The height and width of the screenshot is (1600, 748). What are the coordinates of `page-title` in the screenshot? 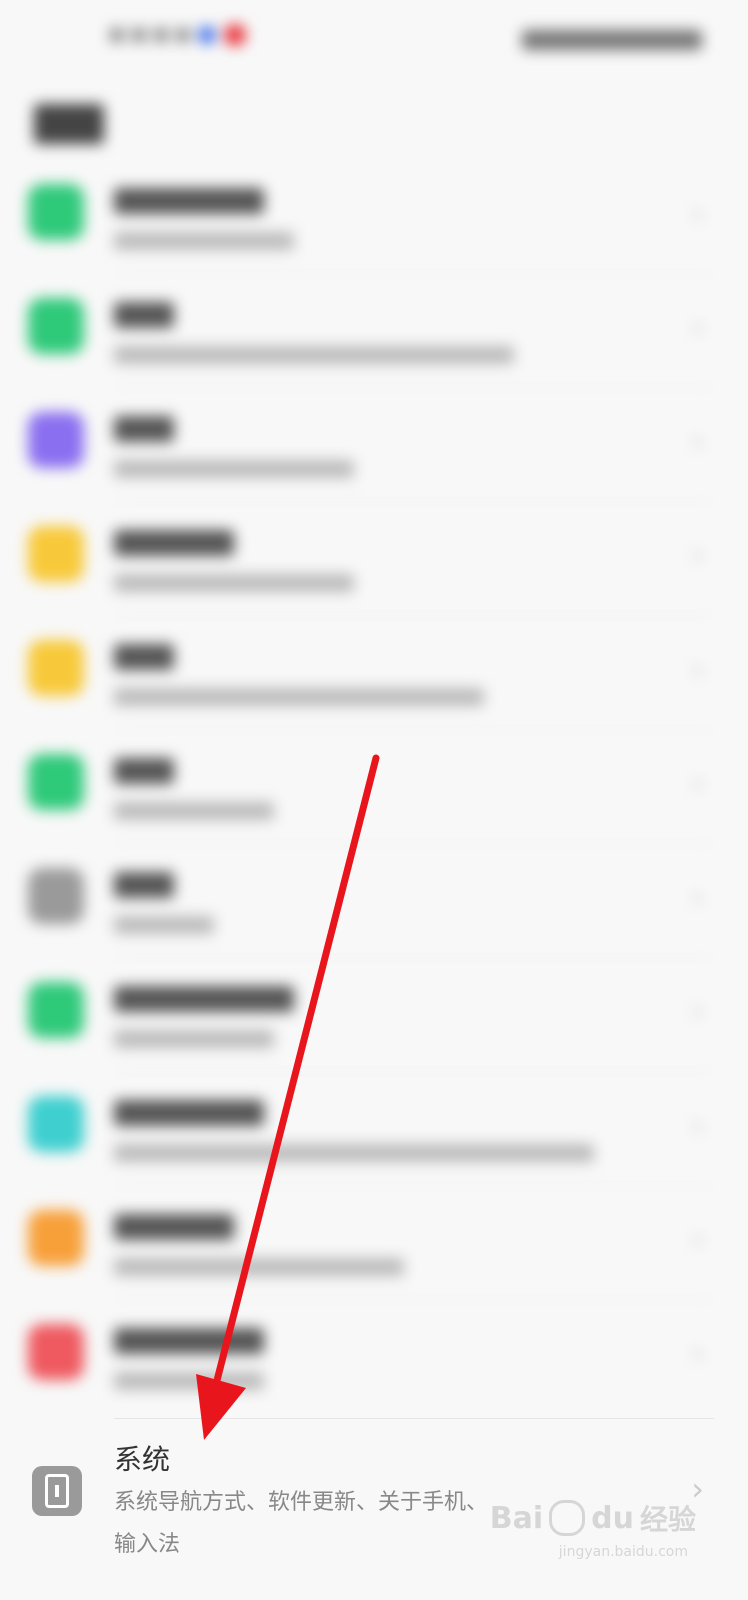 It's located at (69, 124).